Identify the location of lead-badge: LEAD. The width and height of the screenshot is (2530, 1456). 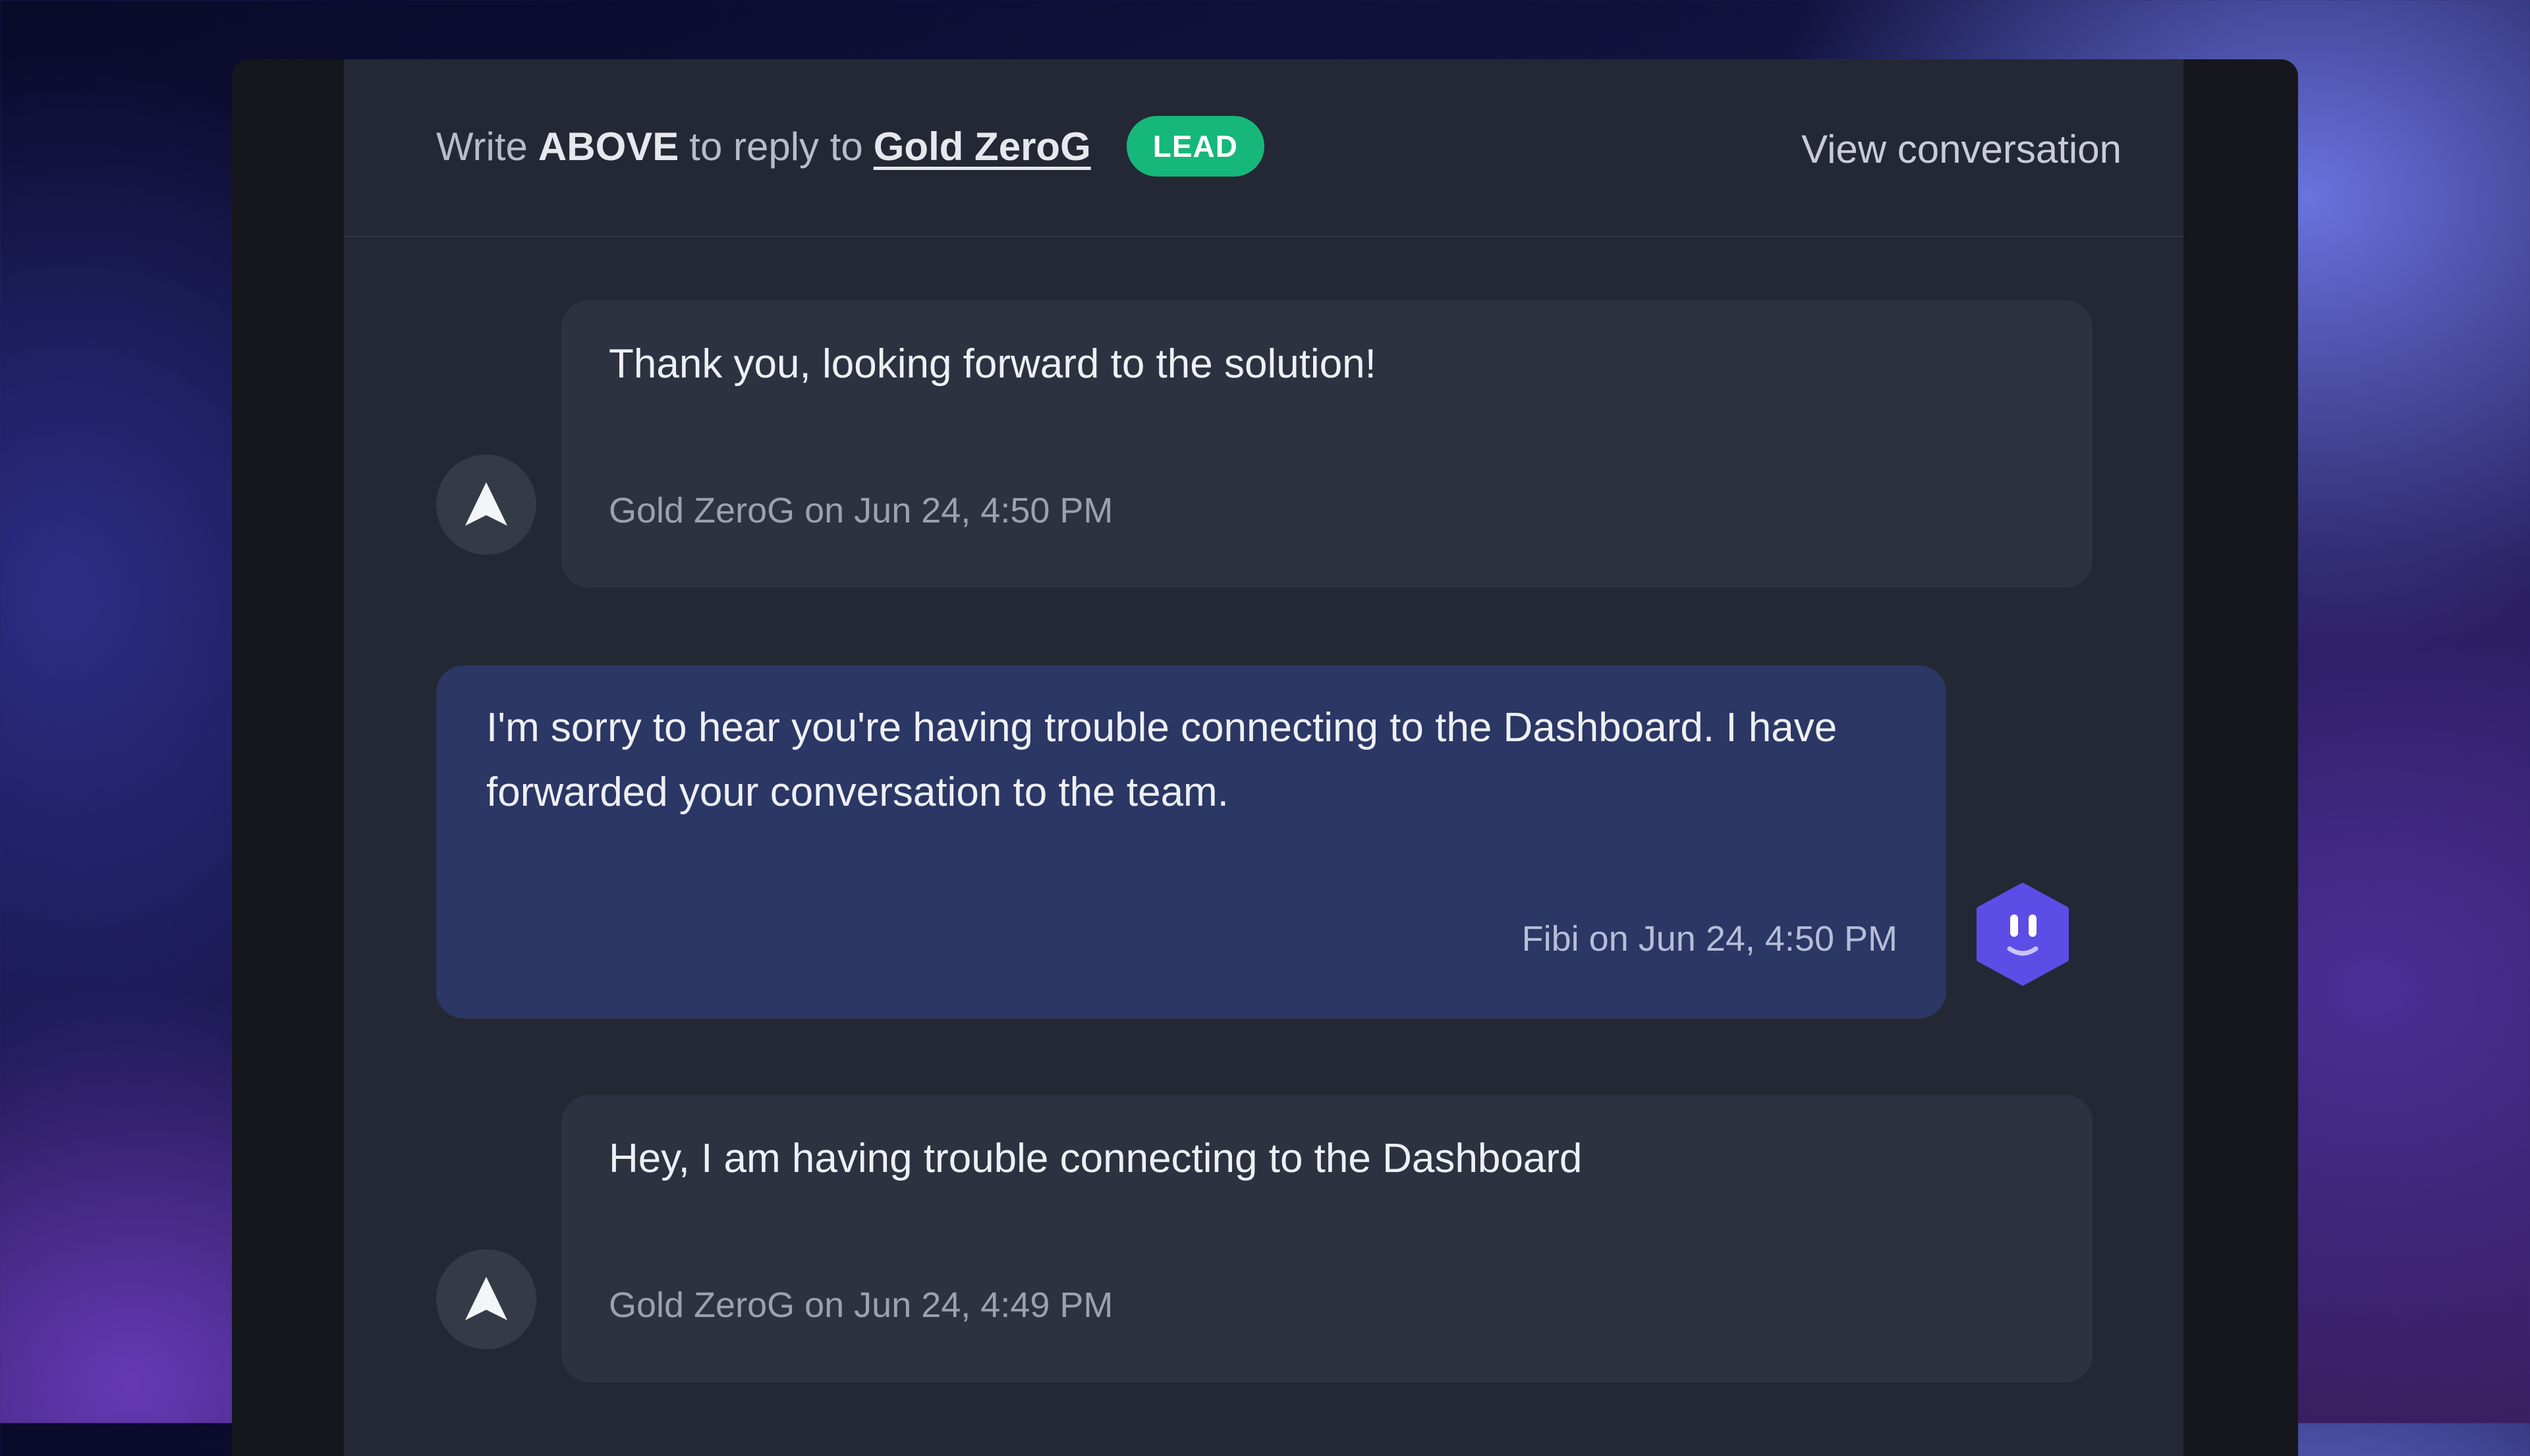
(1195, 146).